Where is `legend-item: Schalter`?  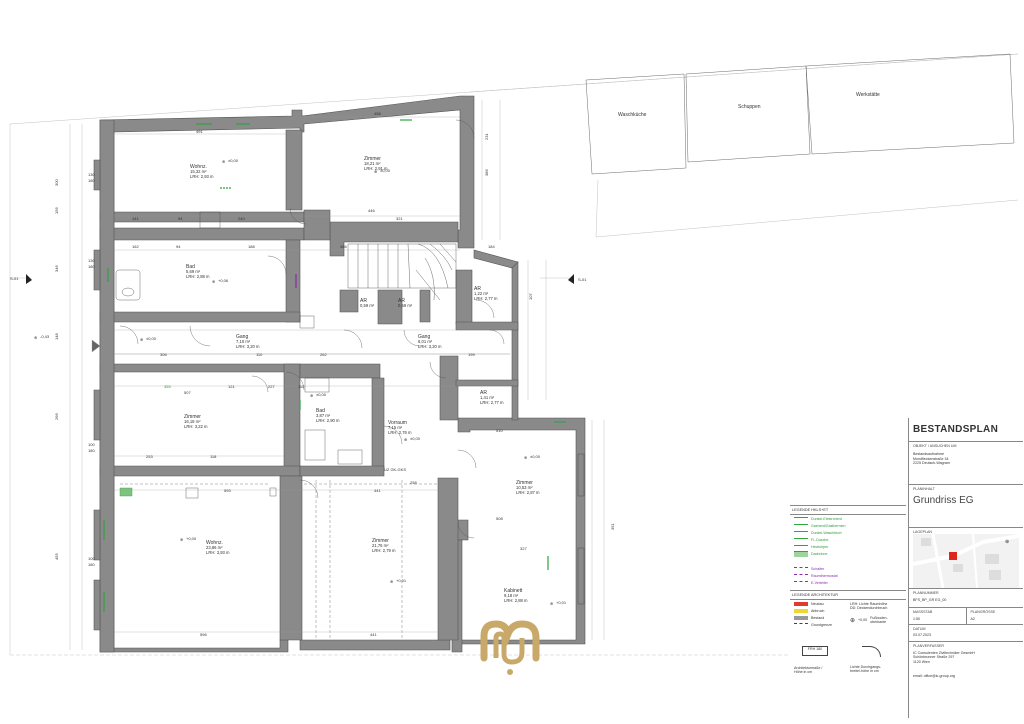
legend-item: Schalter is located at coordinates (848, 568).